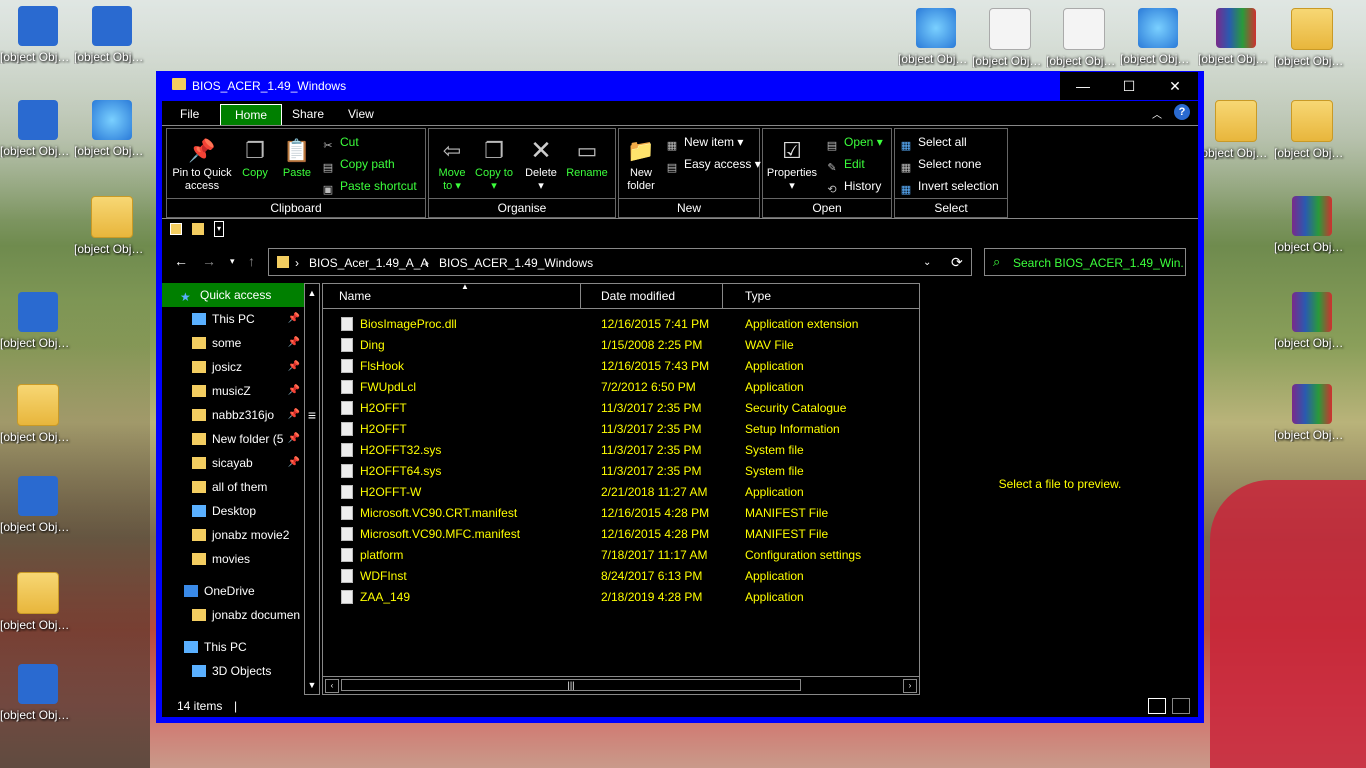 This screenshot has width=1366, height=768. Describe the element at coordinates (621, 366) in the screenshot. I see `table-row: FlsHook 12/16/2015 7:43 PM Application` at that location.